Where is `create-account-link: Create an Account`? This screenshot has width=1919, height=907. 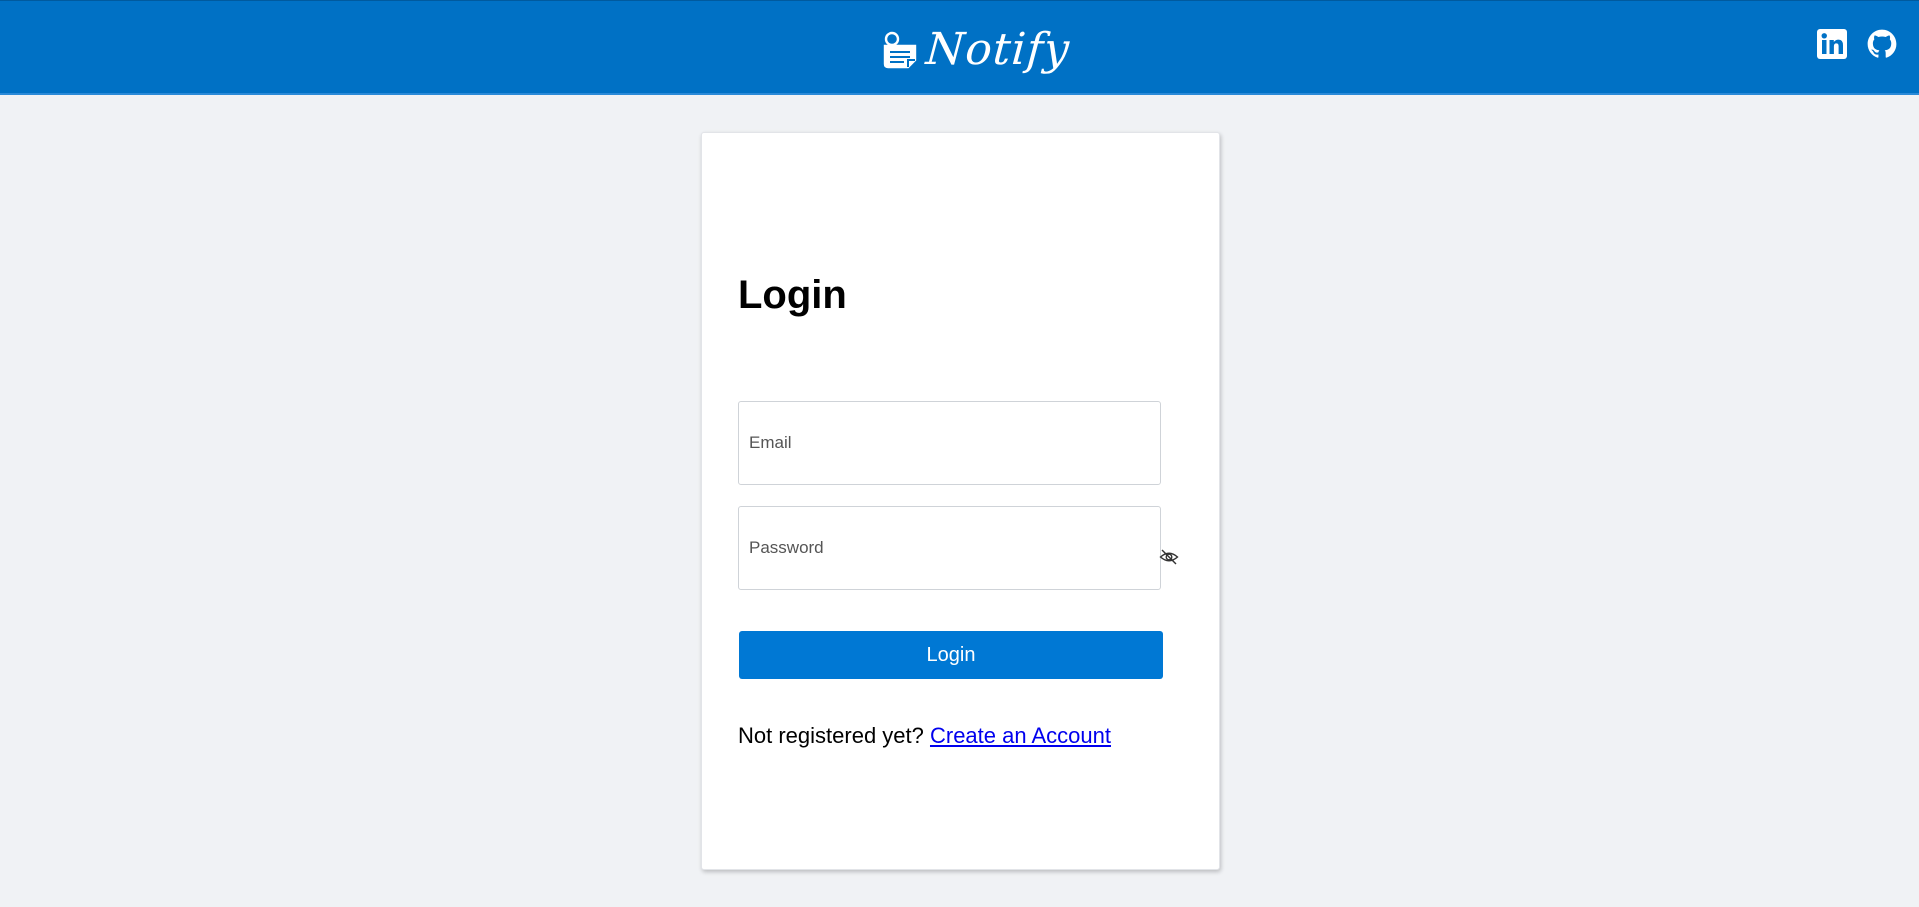 create-account-link: Create an Account is located at coordinates (1020, 735).